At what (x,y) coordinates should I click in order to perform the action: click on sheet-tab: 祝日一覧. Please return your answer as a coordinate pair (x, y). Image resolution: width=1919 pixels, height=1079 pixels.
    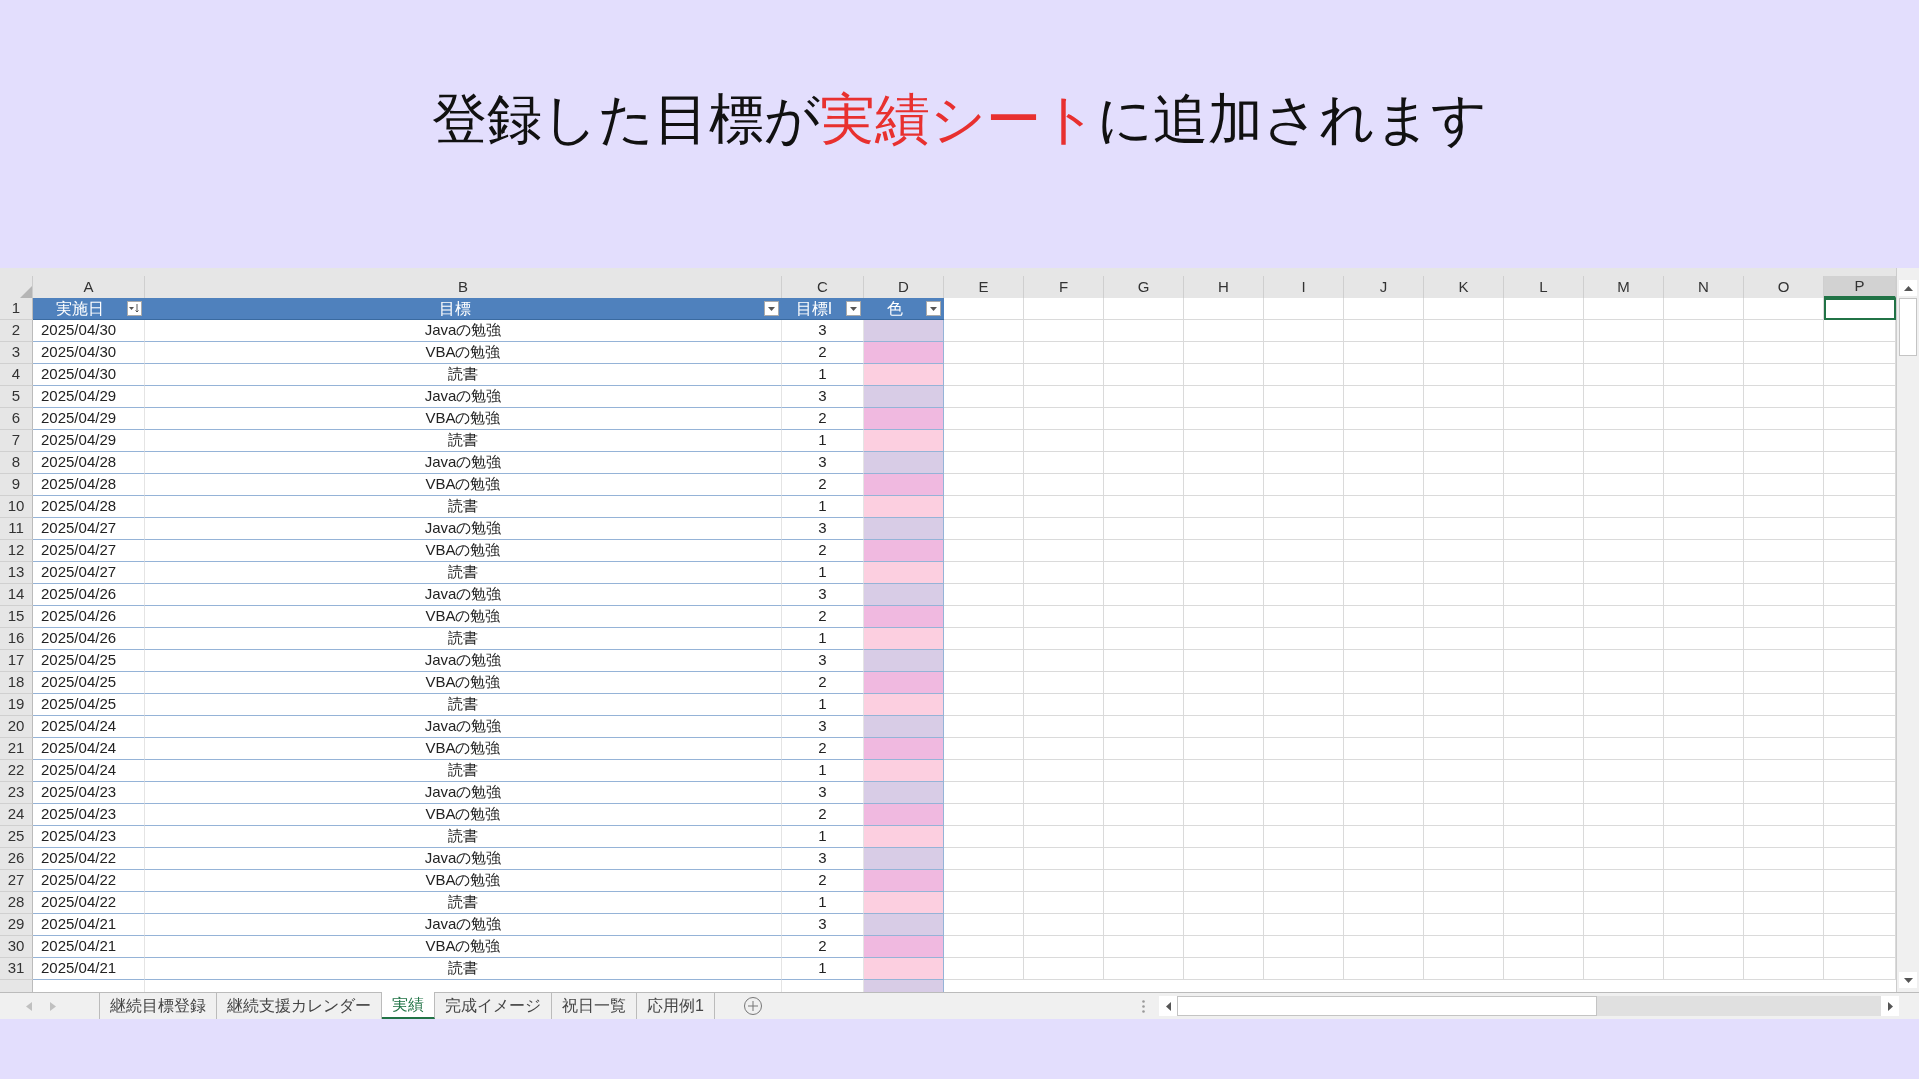
    Looking at the image, I should click on (594, 1006).